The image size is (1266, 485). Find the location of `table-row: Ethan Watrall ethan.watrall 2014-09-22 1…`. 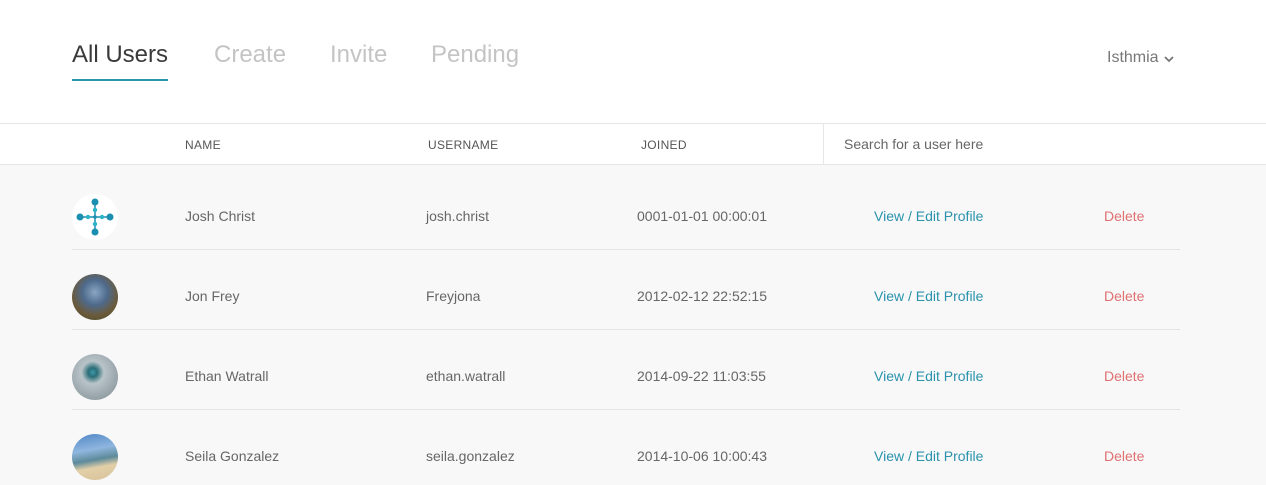

table-row: Ethan Watrall ethan.watrall 2014-09-22 1… is located at coordinates (626, 370).